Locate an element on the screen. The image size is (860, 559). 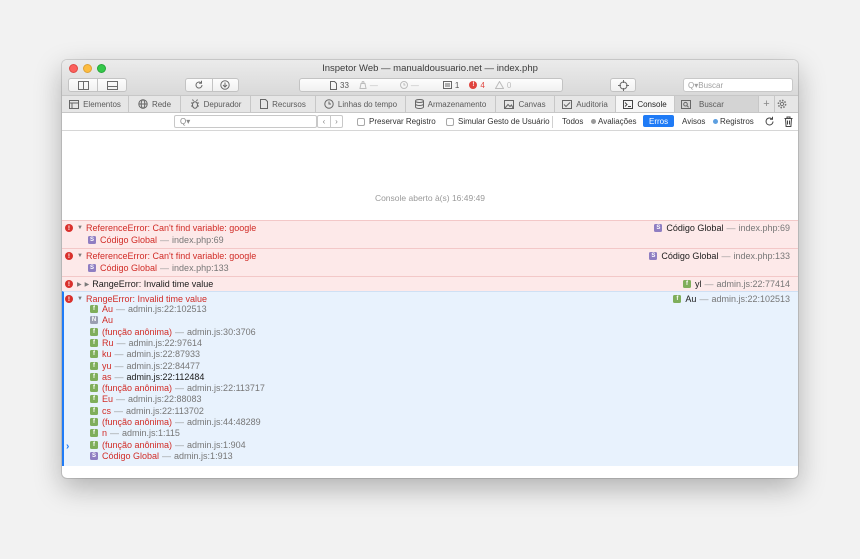
filter-evaluations: Avaliações is located at coordinates (614, 121).